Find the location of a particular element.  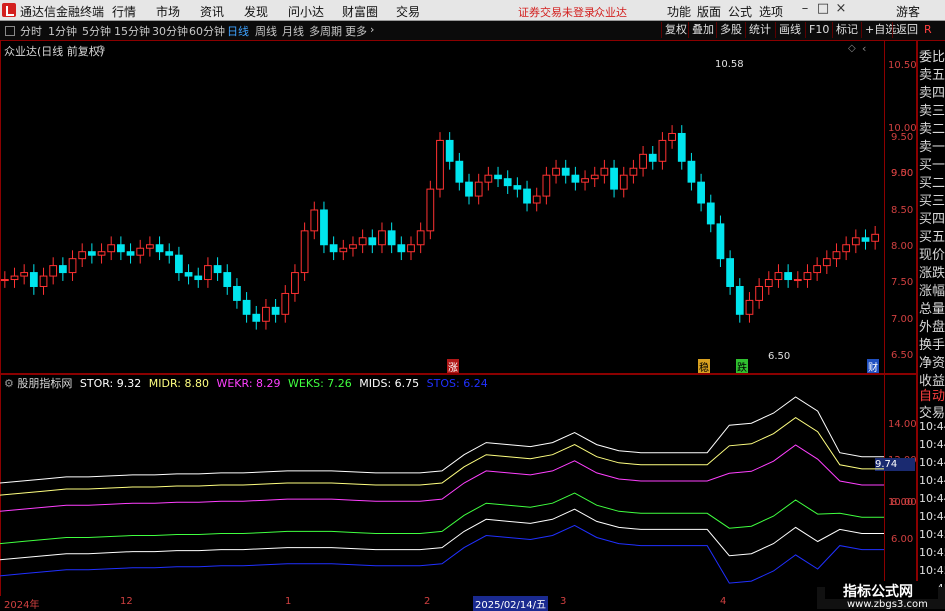

indicator-y-label: 8.00 is located at coordinates (902, 502).